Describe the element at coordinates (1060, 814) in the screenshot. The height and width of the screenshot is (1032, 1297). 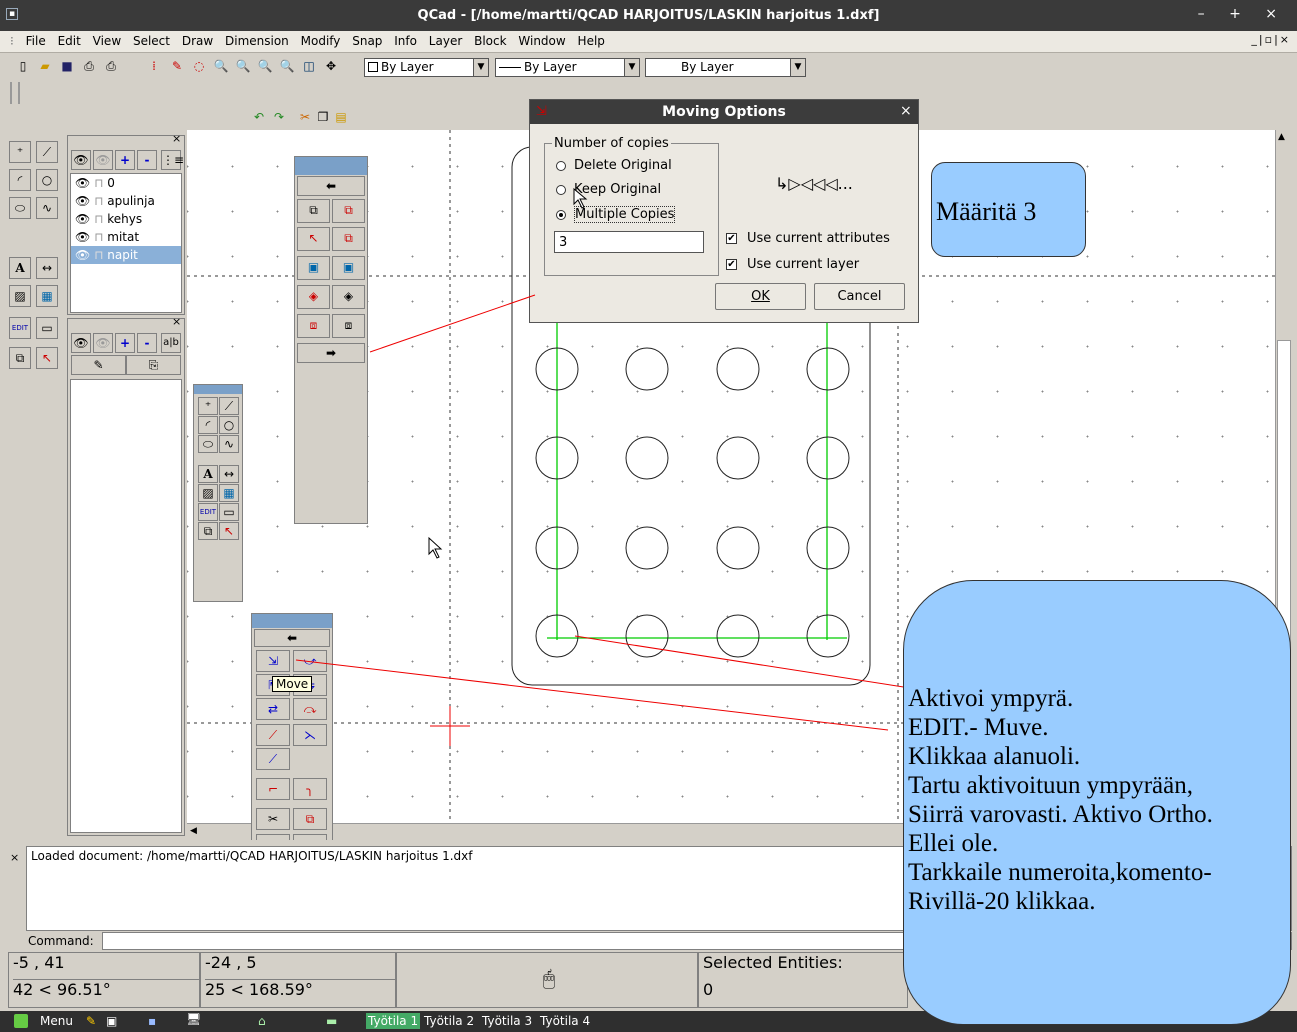
I see `instruction-line: Siirrä varovasti. Aktivo Ortho.` at that location.